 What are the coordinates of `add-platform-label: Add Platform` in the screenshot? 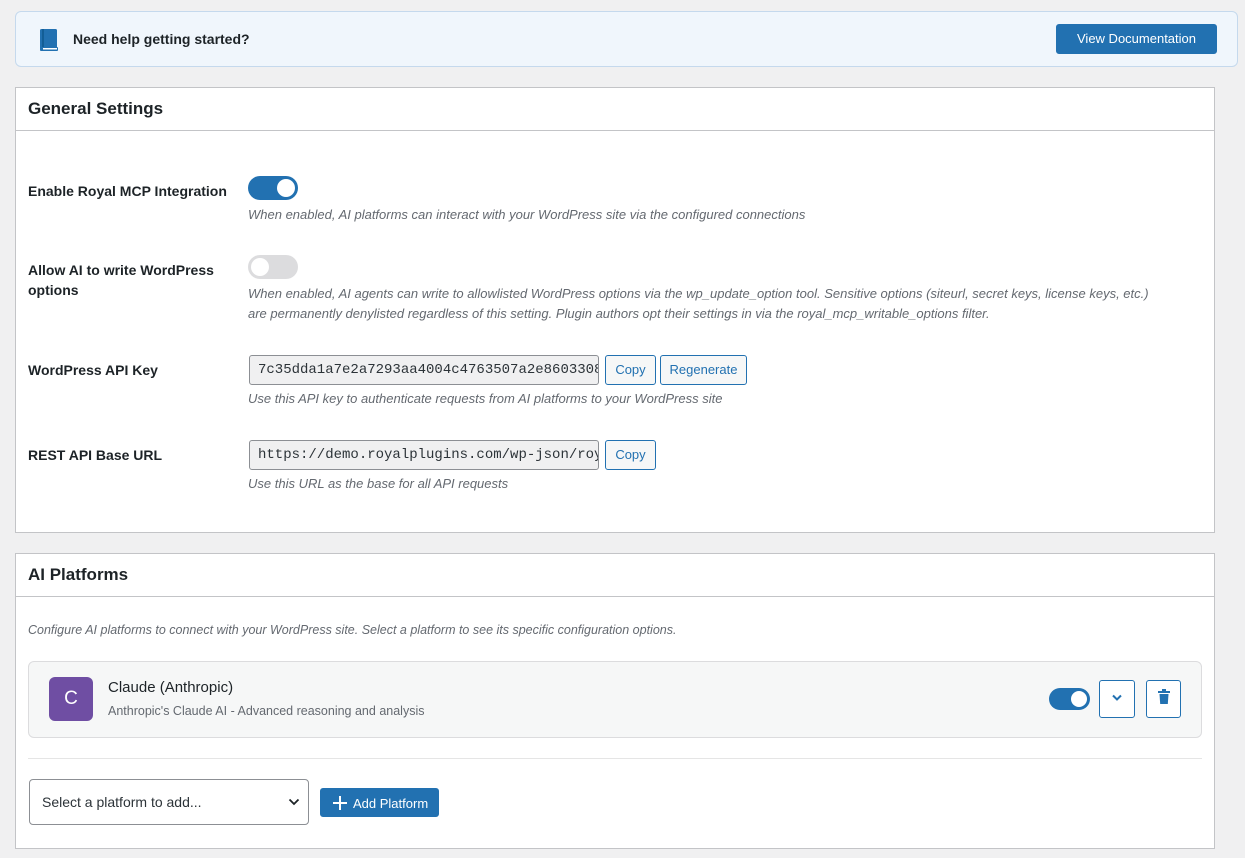 It's located at (391, 803).